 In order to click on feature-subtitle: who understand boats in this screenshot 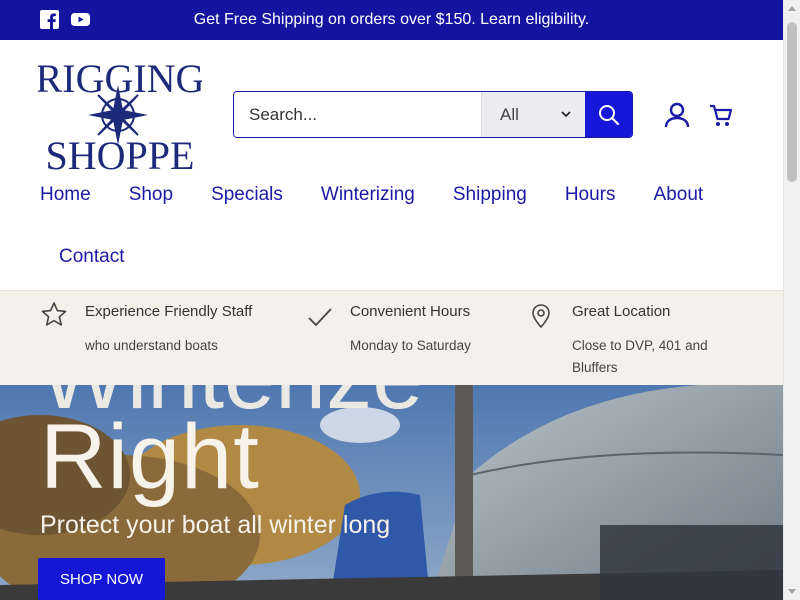, I will do `click(151, 345)`.